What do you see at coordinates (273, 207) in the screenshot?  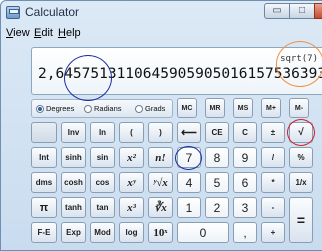 I see `minus-button: -` at bounding box center [273, 207].